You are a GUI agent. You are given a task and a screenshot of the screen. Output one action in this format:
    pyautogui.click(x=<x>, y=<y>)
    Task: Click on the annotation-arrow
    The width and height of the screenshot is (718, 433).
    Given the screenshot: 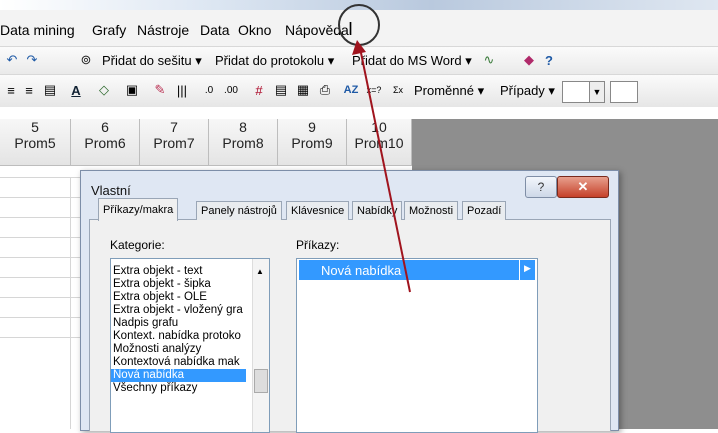 What is the action you would take?
    pyautogui.click(x=381, y=166)
    